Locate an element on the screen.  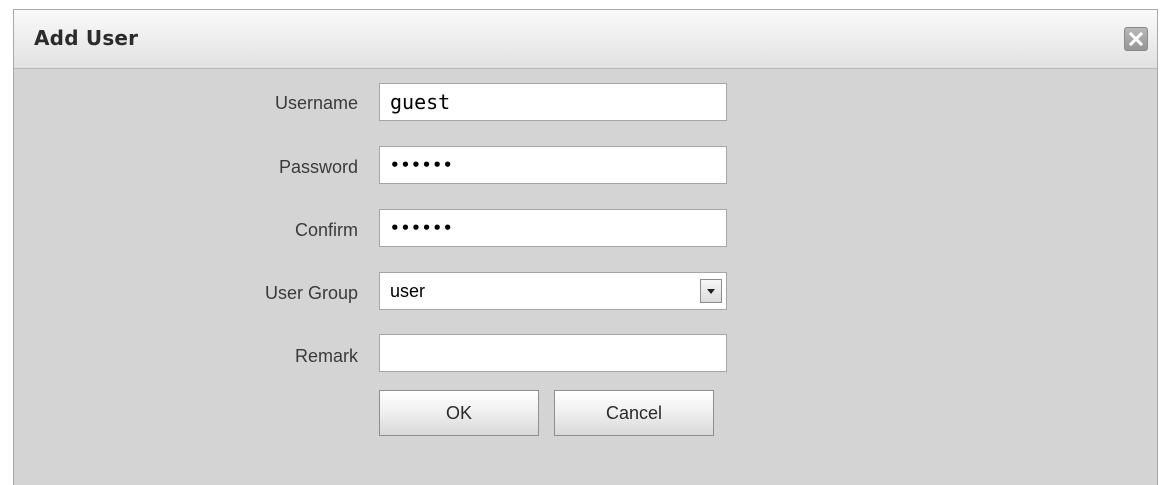
close-icon is located at coordinates (1136, 39).